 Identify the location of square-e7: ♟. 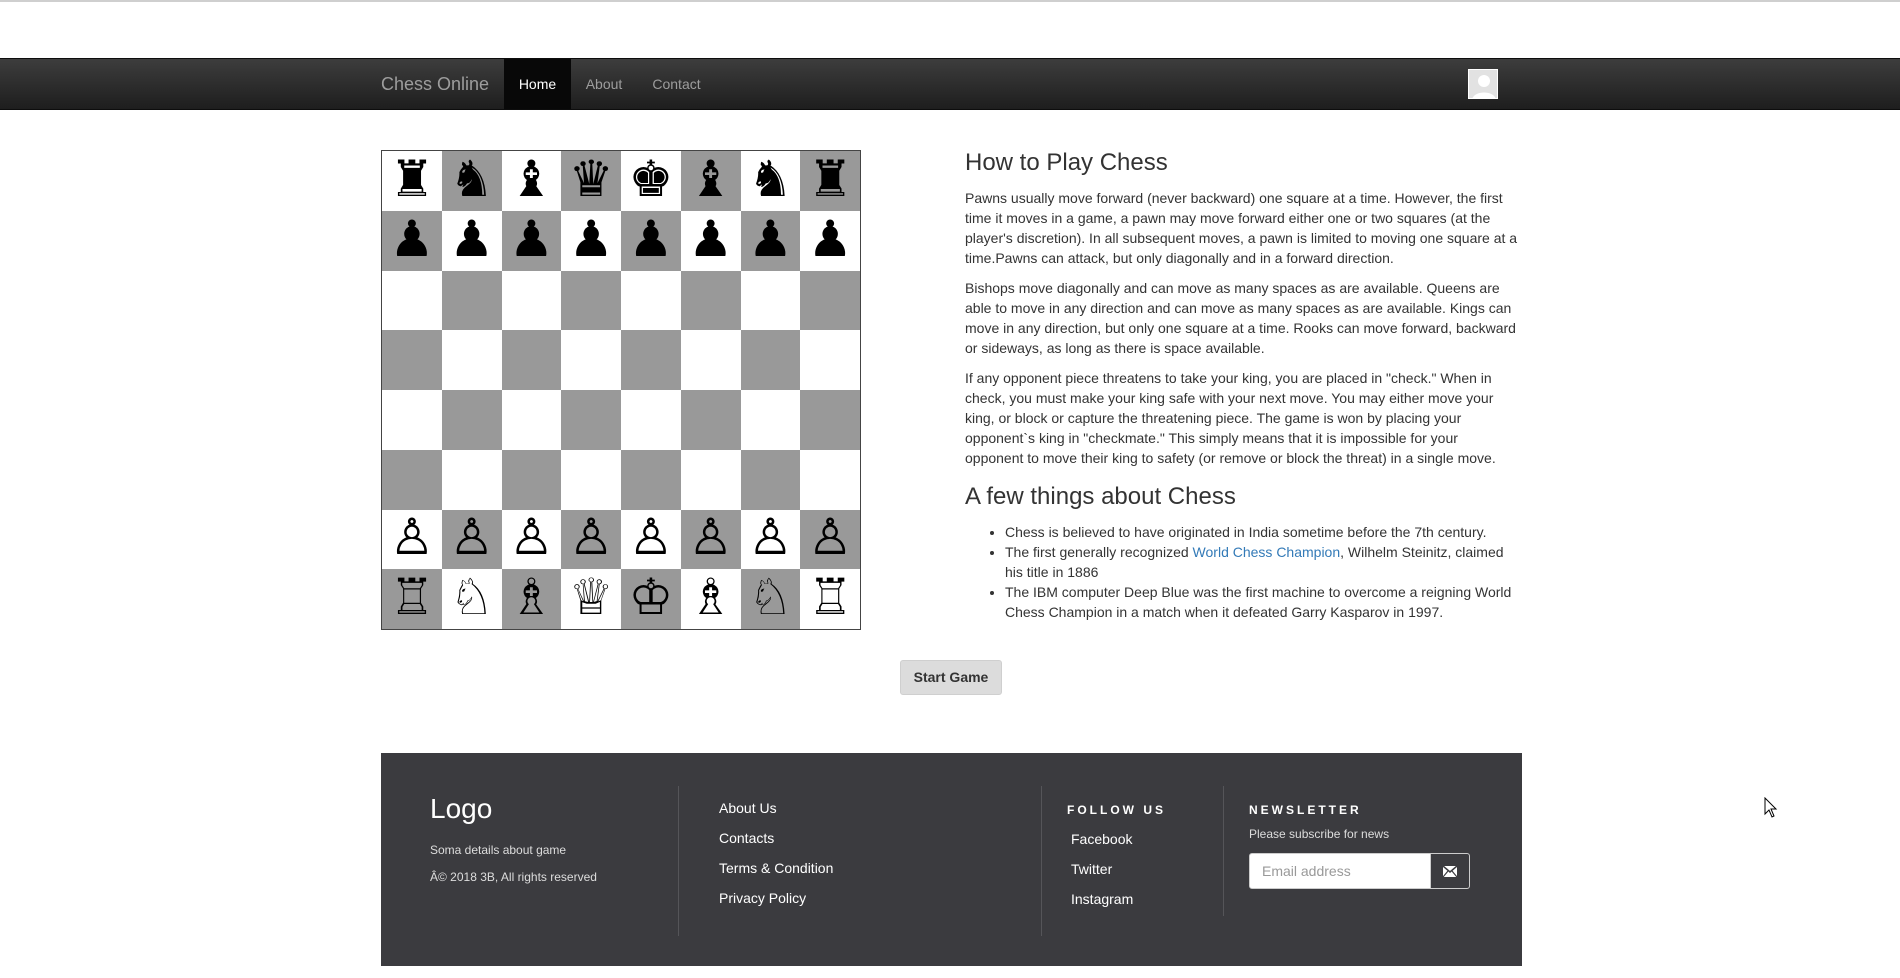
(651, 240).